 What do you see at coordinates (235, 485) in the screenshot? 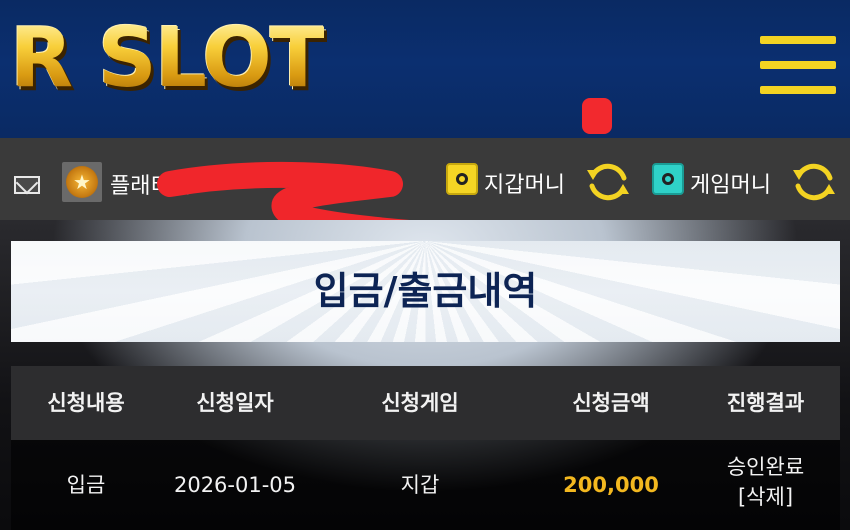
I see `cell-date: 2026-01-05` at bounding box center [235, 485].